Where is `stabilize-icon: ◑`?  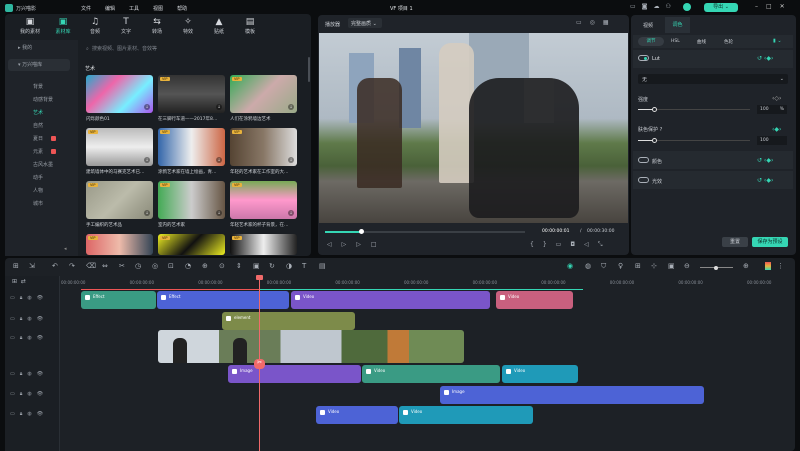
stabilize-icon: ◑ is located at coordinates (289, 266).